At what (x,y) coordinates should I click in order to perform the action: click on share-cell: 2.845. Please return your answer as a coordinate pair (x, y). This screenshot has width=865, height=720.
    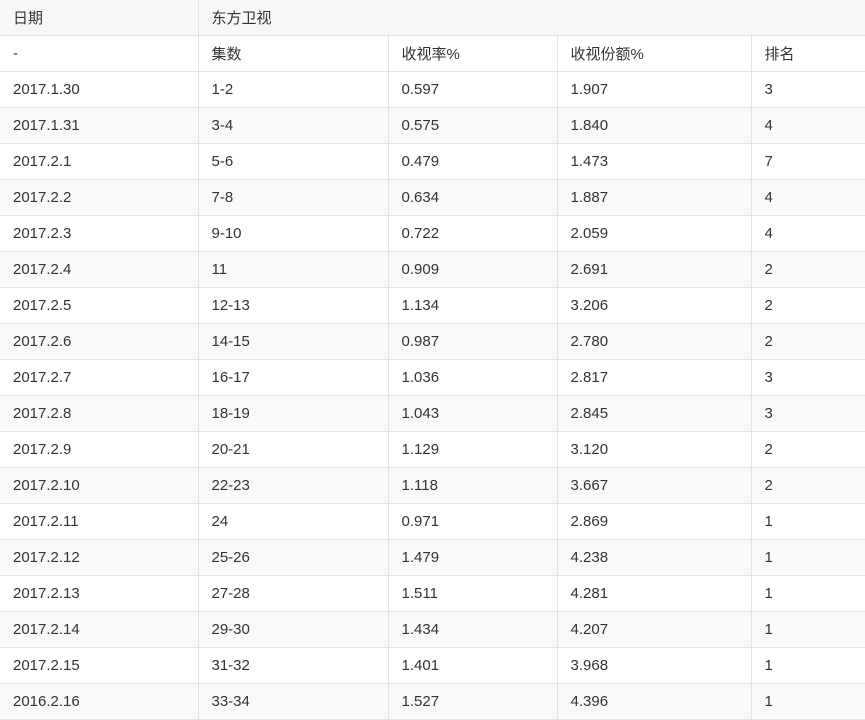
    Looking at the image, I should click on (654, 413).